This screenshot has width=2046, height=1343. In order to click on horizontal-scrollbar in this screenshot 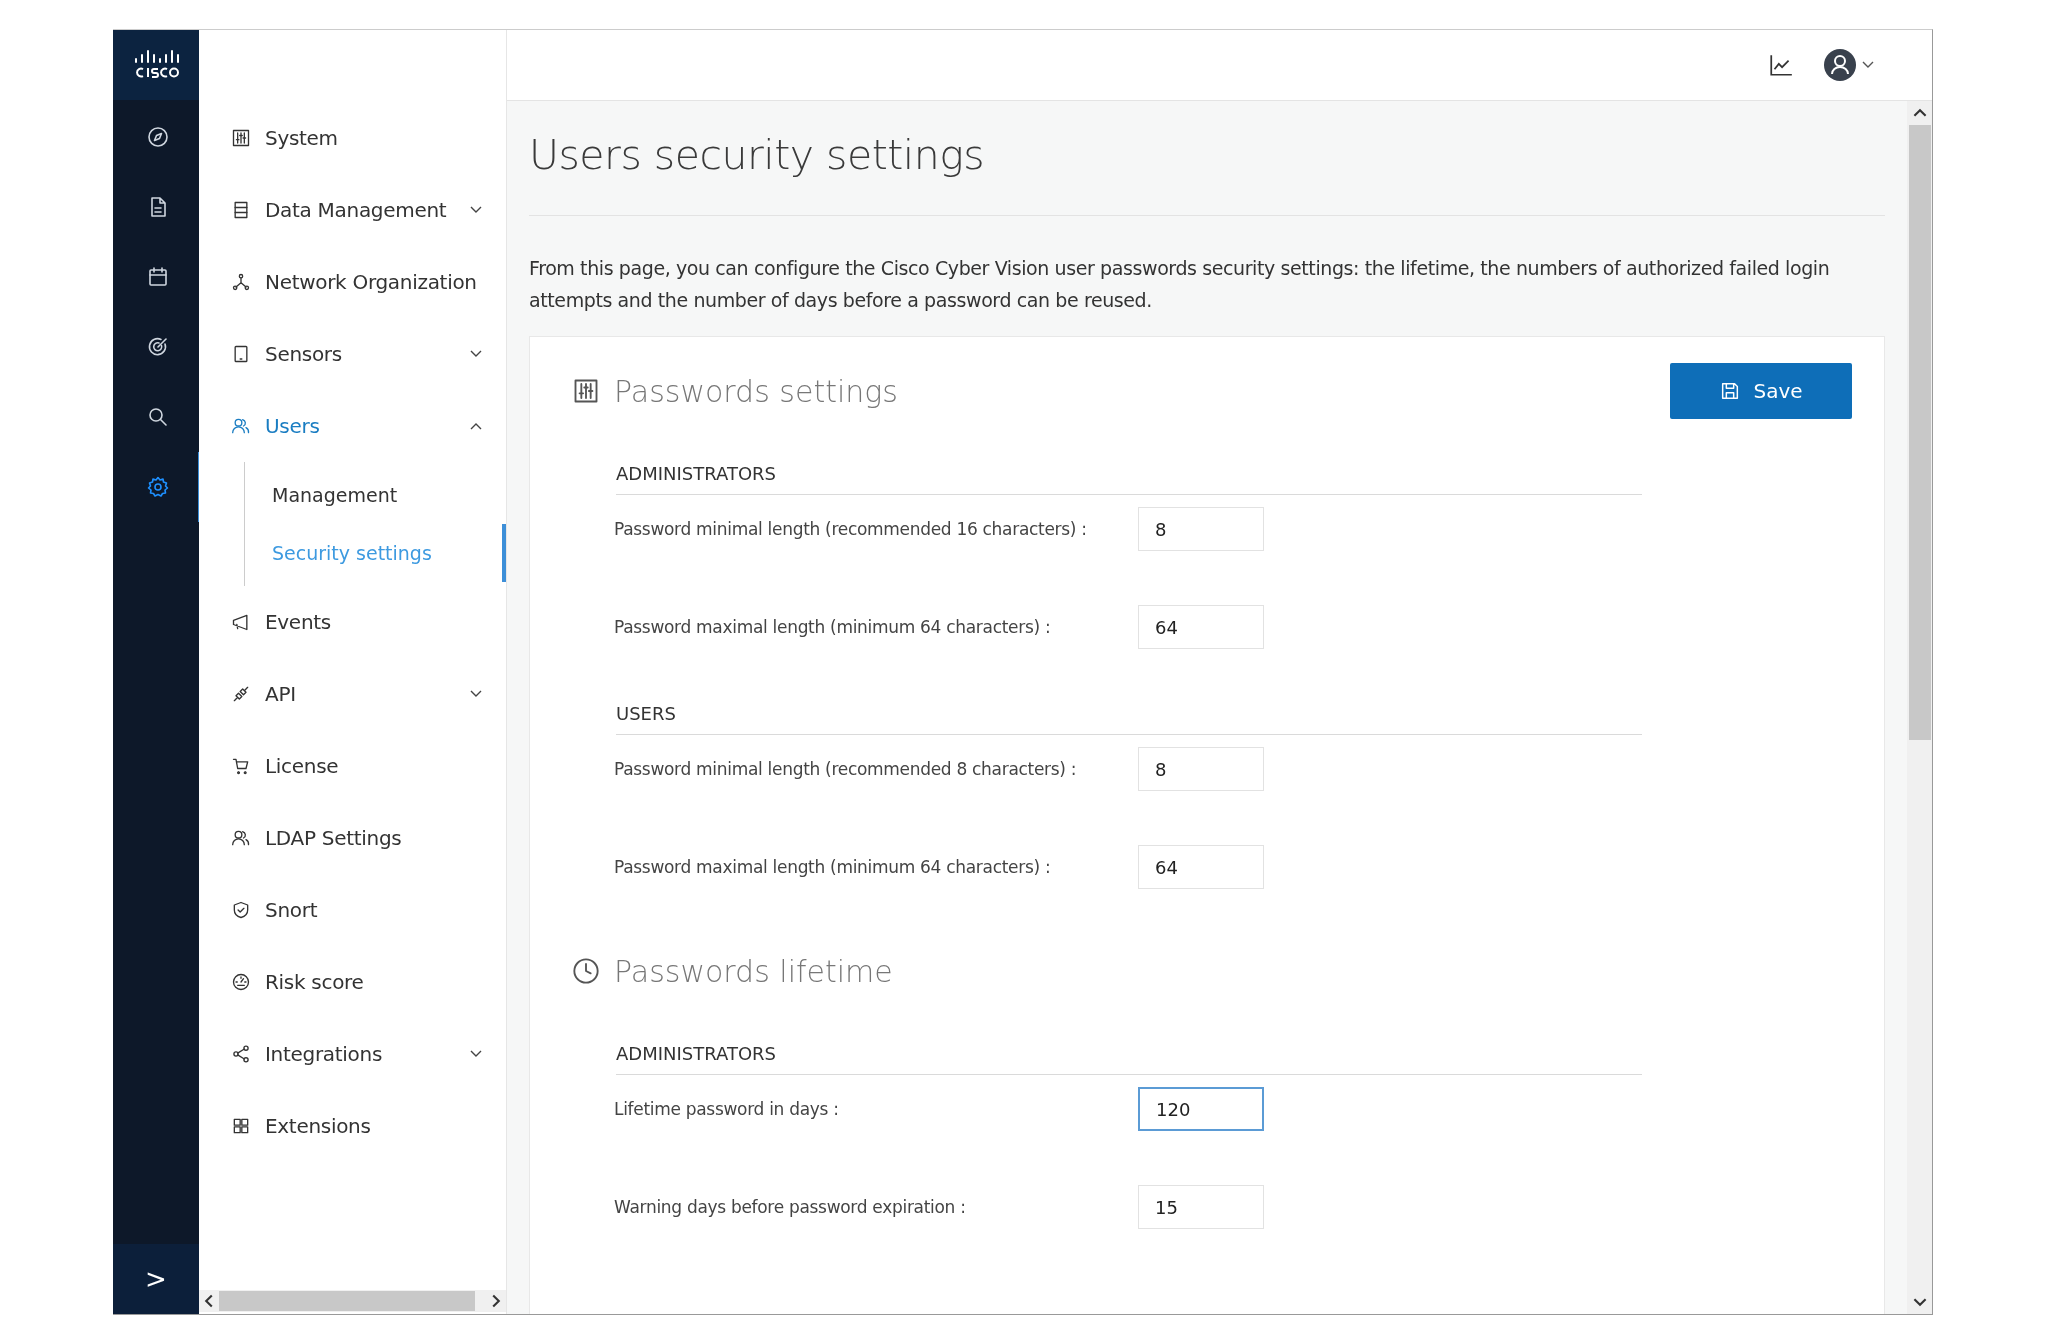, I will do `click(352, 1301)`.